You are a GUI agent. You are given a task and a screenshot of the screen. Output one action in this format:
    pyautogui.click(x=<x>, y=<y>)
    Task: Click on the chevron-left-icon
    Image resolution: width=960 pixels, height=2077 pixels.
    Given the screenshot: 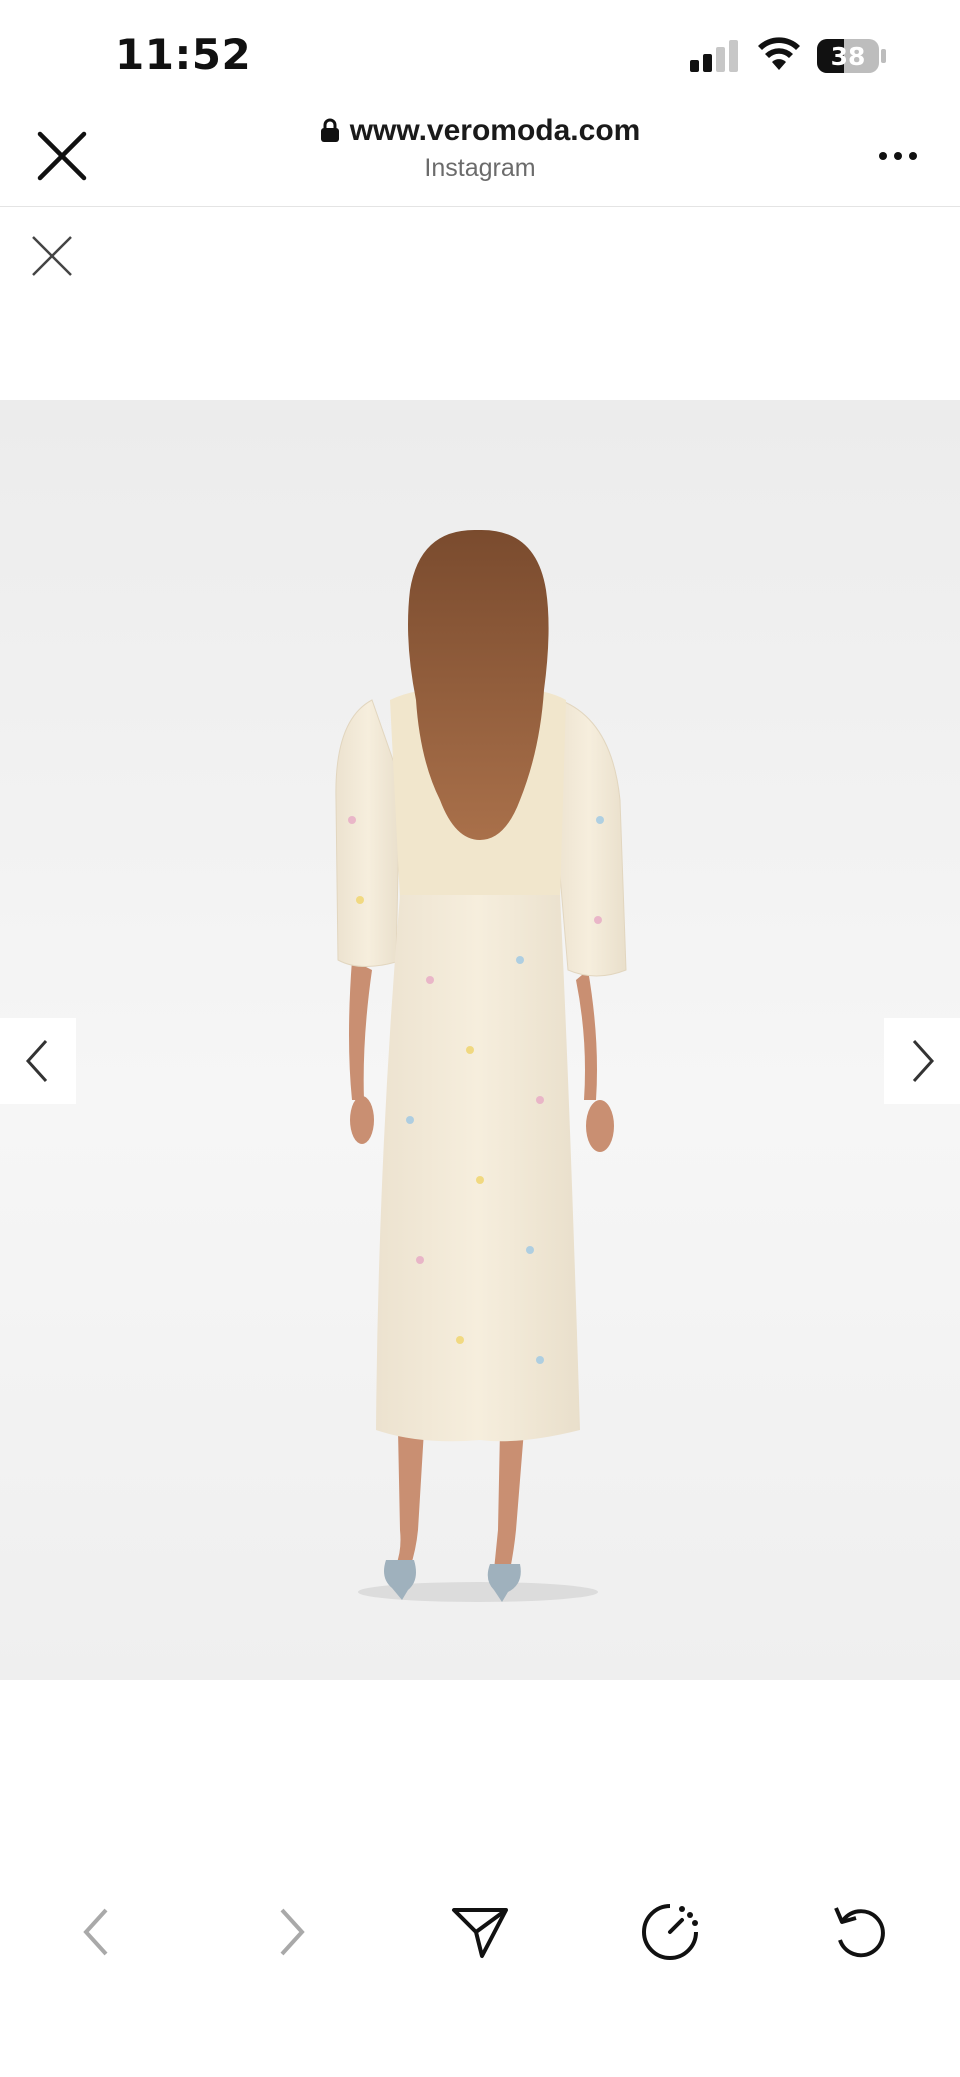 What is the action you would take?
    pyautogui.click(x=36, y=1061)
    